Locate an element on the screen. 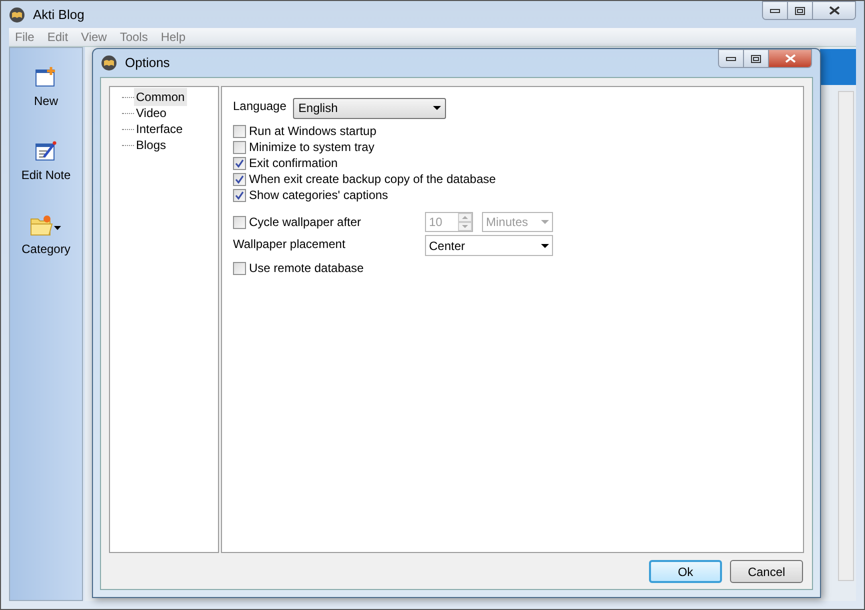  tree-item: Blogs is located at coordinates (151, 145).